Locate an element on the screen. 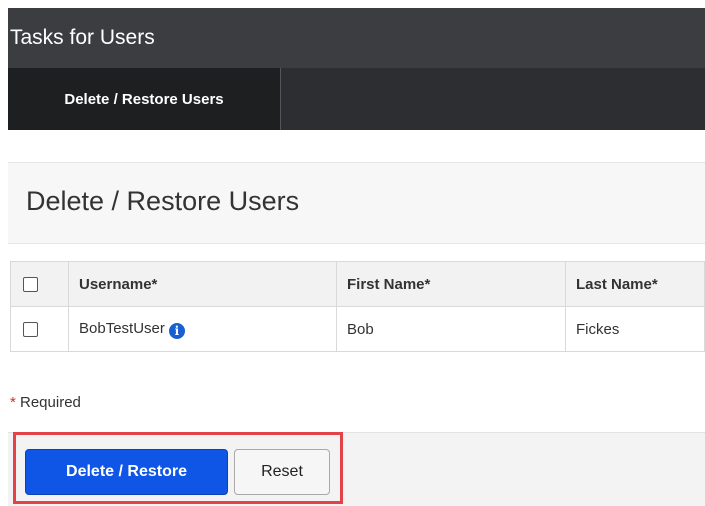 Image resolution: width=705 pixels, height=506 pixels. required-note: * Required is located at coordinates (45, 402).